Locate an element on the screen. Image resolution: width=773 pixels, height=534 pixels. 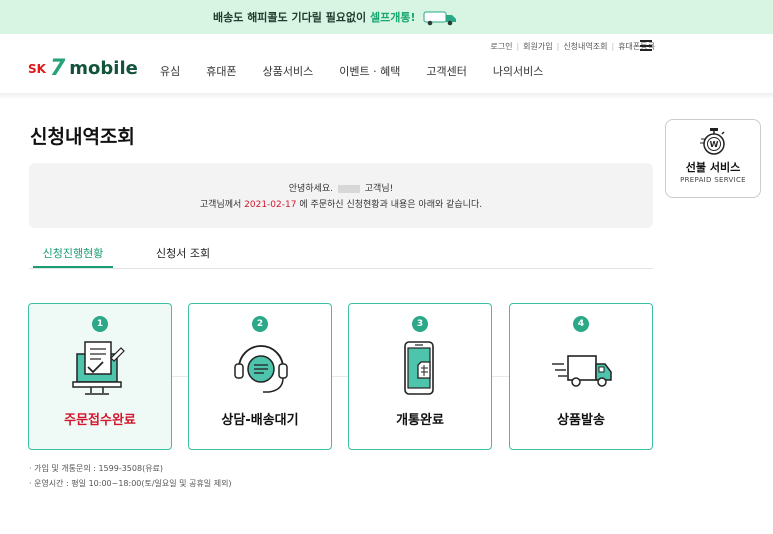
phone-sim-icon is located at coordinates (419, 368).